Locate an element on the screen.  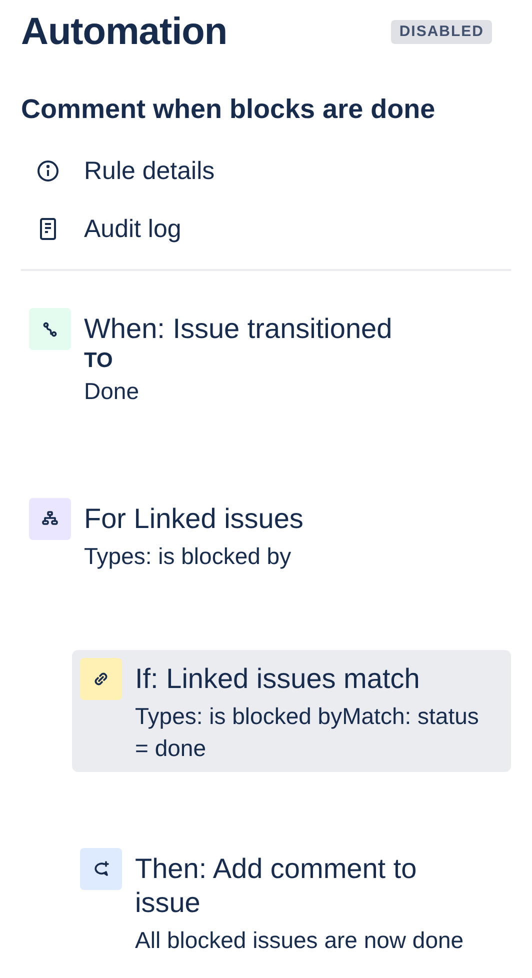
menu-item: Audit log is located at coordinates (109, 229).